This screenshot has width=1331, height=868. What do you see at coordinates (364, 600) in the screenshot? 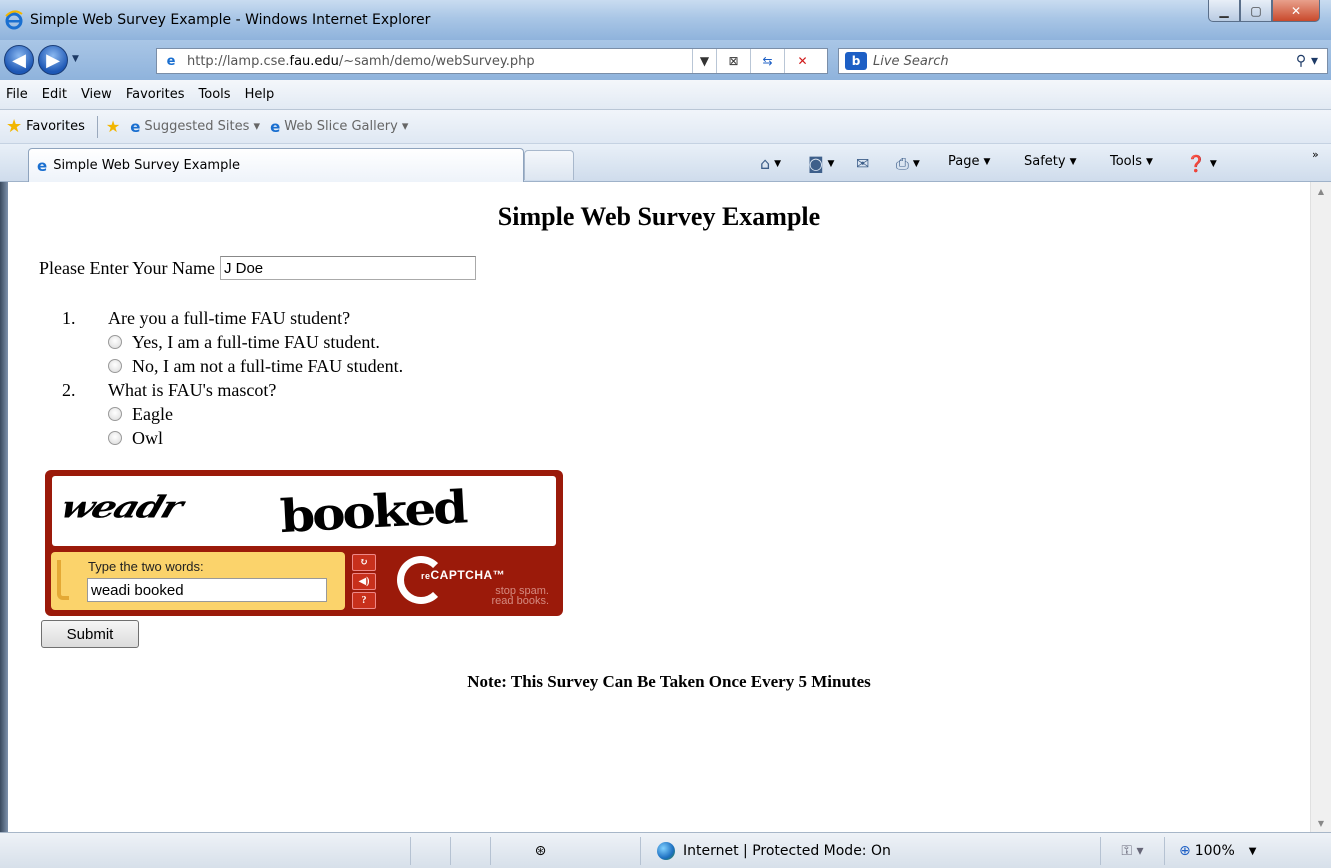
I see `captcha-help-icon: ?` at bounding box center [364, 600].